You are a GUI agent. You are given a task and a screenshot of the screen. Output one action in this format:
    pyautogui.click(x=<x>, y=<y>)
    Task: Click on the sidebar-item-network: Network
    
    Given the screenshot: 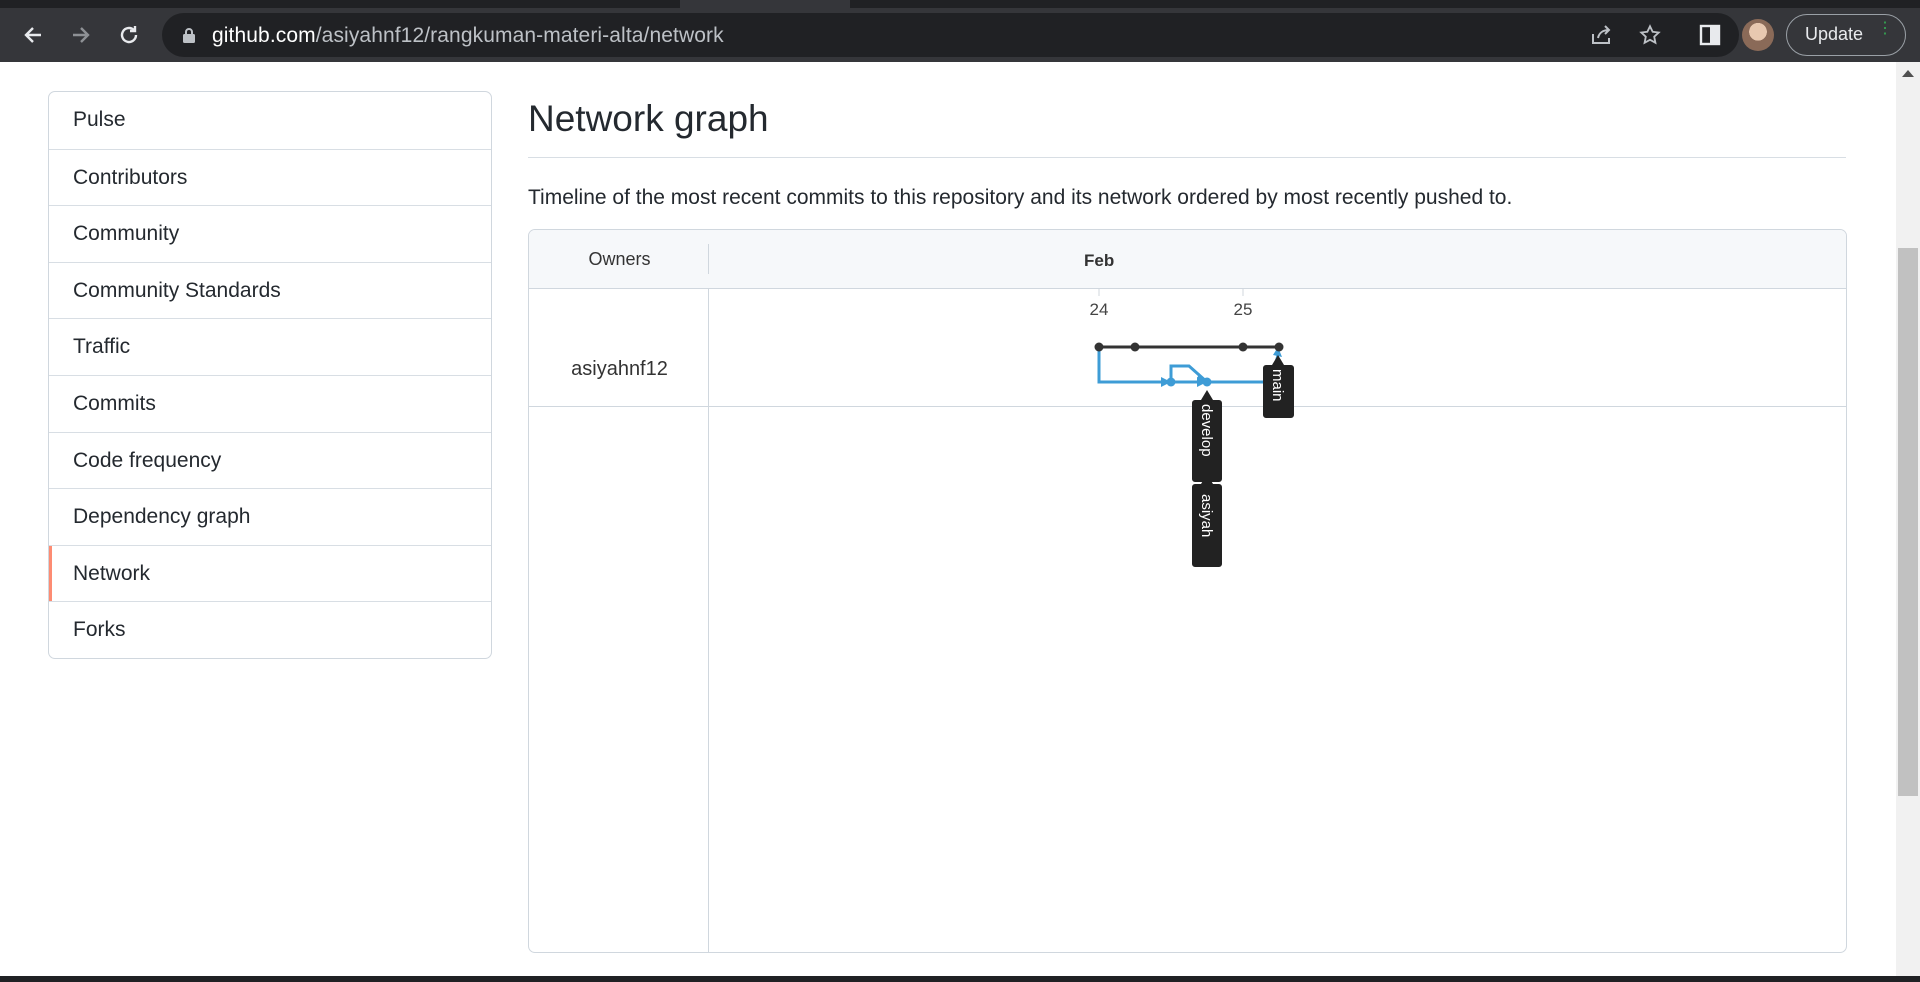 What is the action you would take?
    pyautogui.click(x=270, y=573)
    